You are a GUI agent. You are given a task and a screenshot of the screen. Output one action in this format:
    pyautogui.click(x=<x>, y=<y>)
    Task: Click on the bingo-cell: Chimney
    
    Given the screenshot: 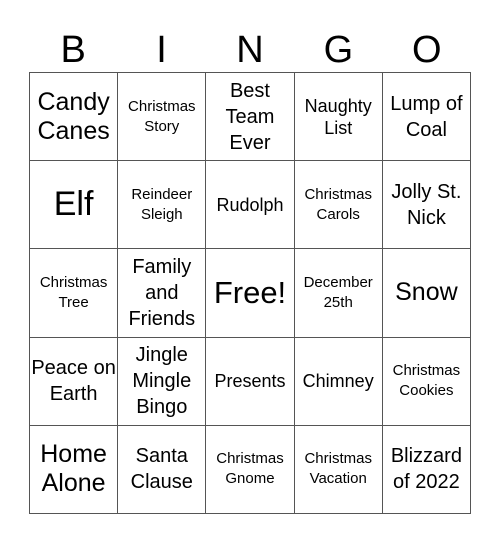 What is the action you would take?
    pyautogui.click(x=338, y=381)
    